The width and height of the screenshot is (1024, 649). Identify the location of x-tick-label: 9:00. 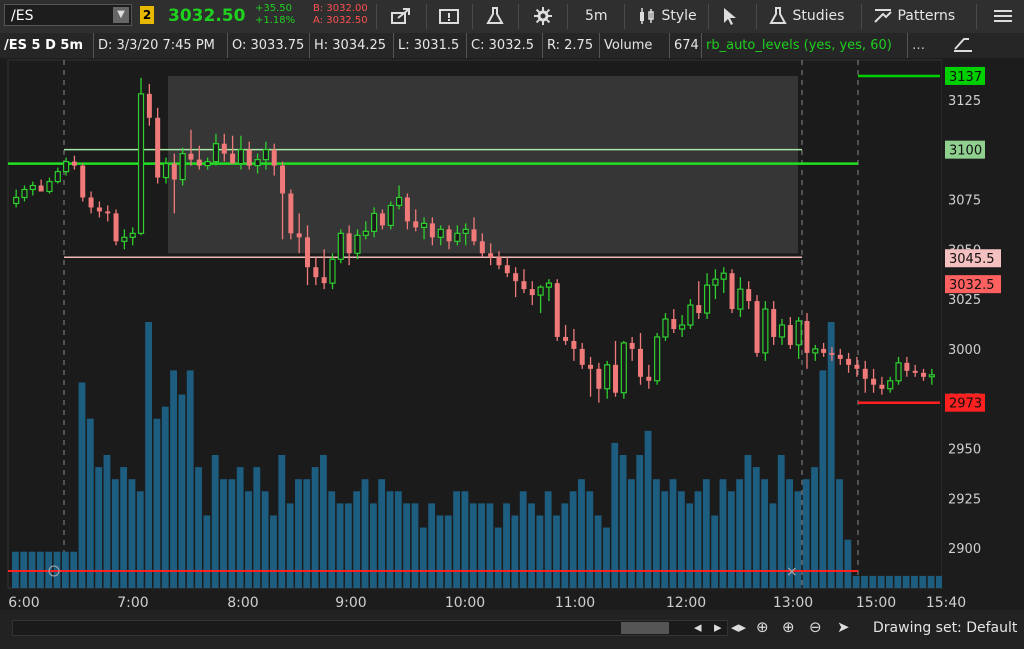
(350, 602).